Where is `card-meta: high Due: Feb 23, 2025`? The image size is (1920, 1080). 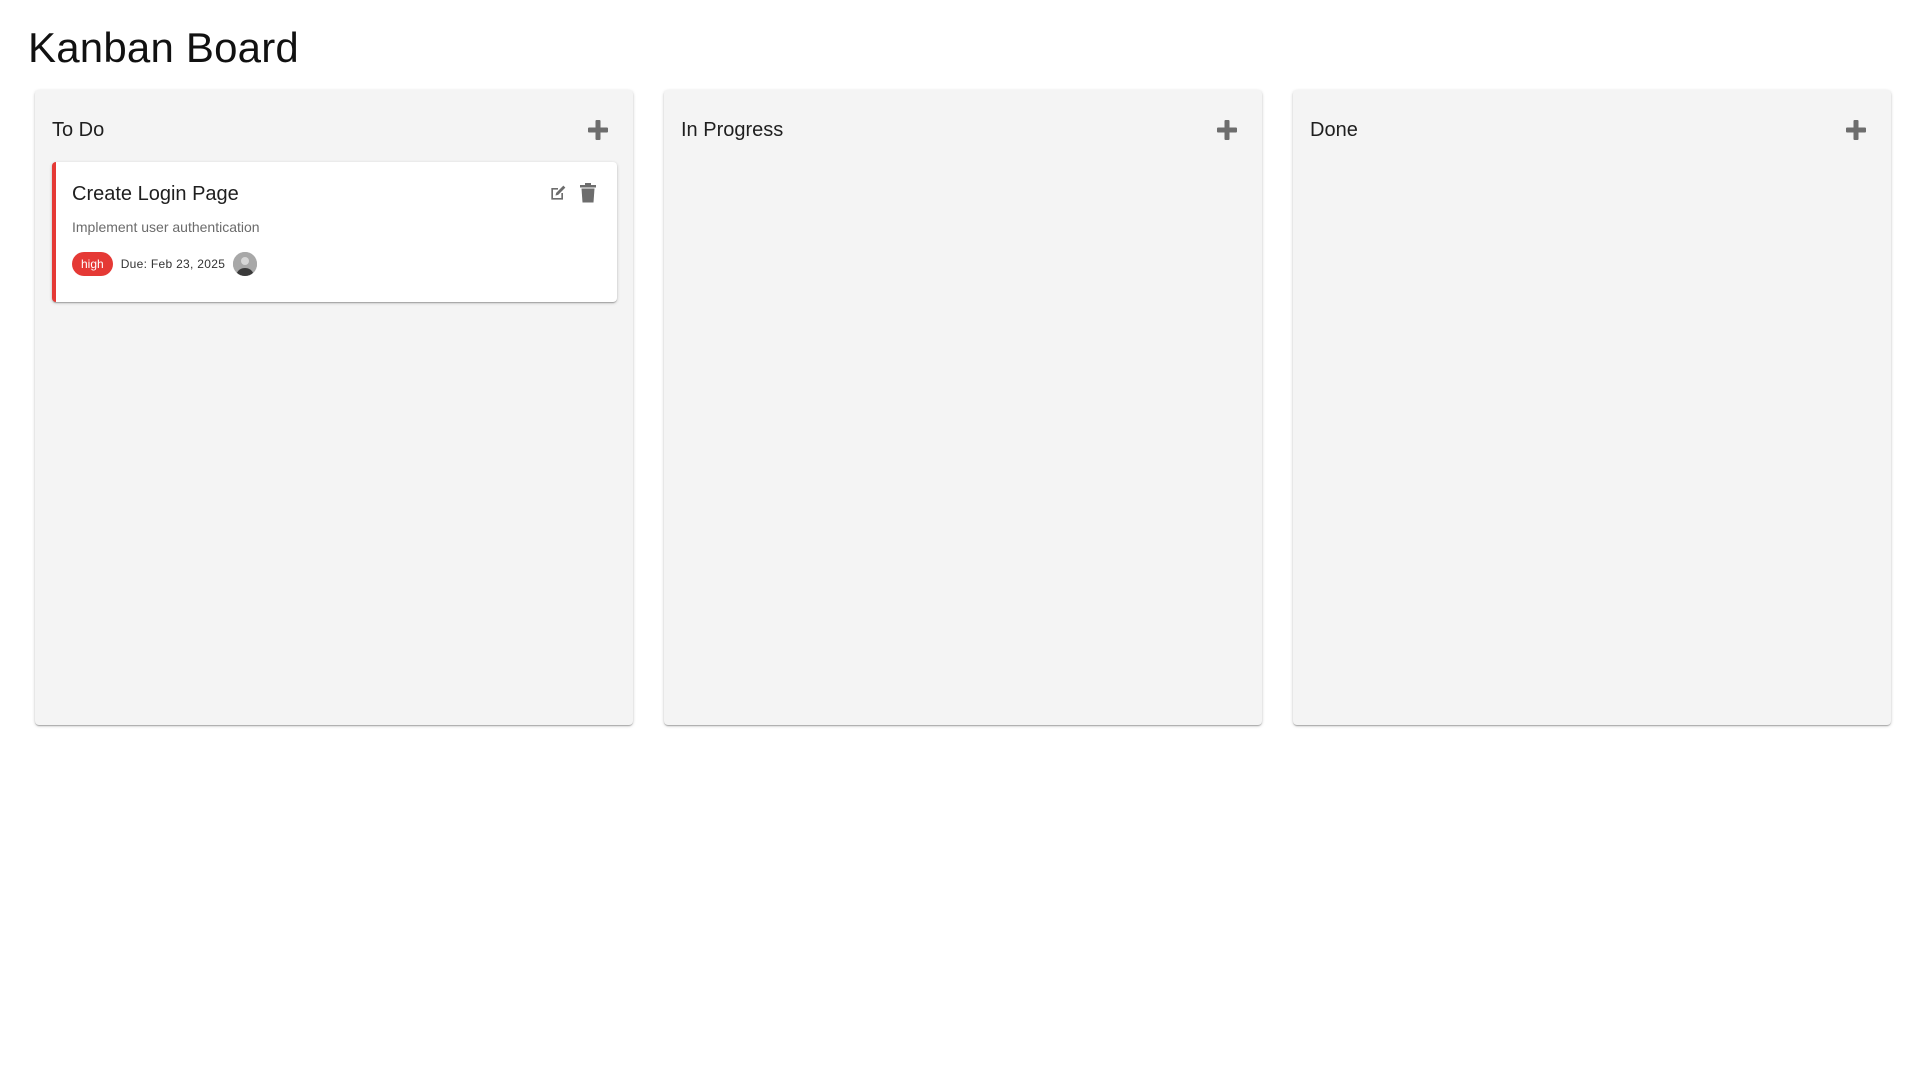
card-meta: high Due: Feb 23, 2025 is located at coordinates (336, 264).